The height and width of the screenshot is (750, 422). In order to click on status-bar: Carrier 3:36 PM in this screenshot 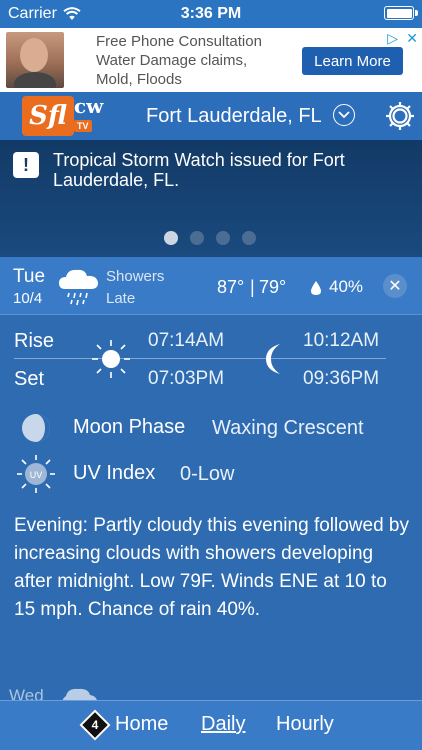, I will do `click(211, 14)`.